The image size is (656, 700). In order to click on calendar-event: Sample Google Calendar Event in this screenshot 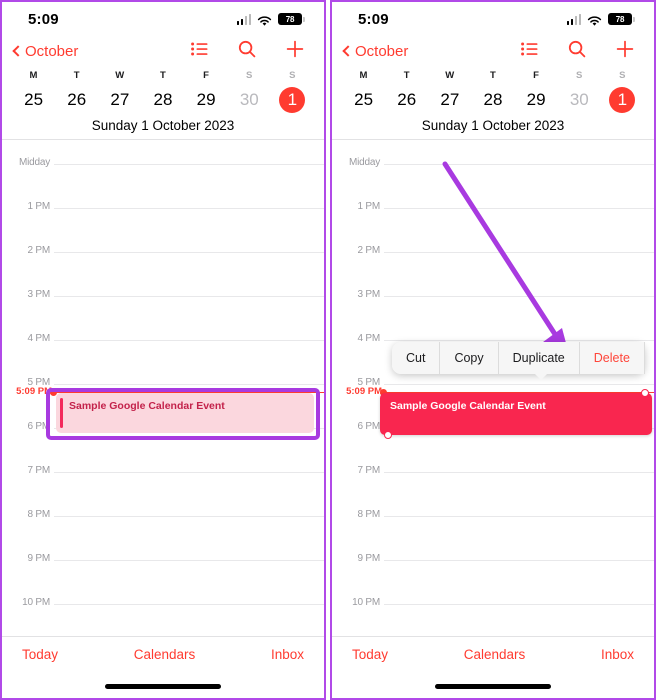, I will do `click(185, 413)`.